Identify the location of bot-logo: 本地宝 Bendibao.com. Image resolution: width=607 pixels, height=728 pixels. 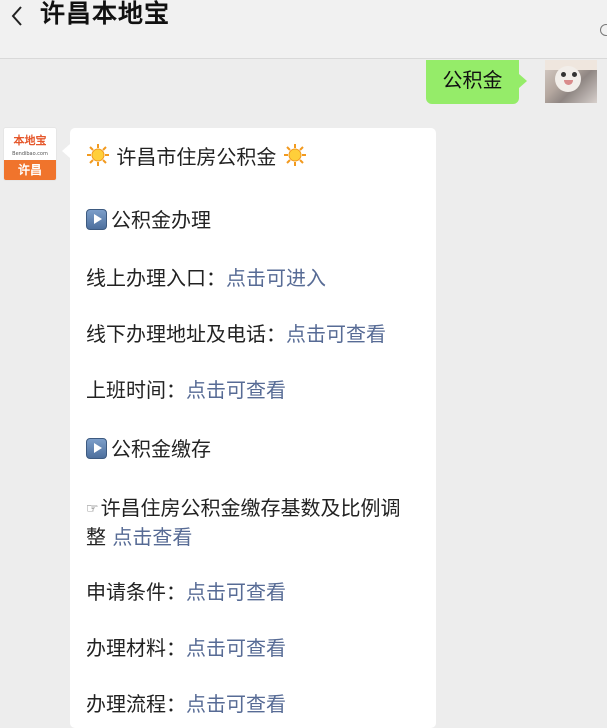
(30, 144).